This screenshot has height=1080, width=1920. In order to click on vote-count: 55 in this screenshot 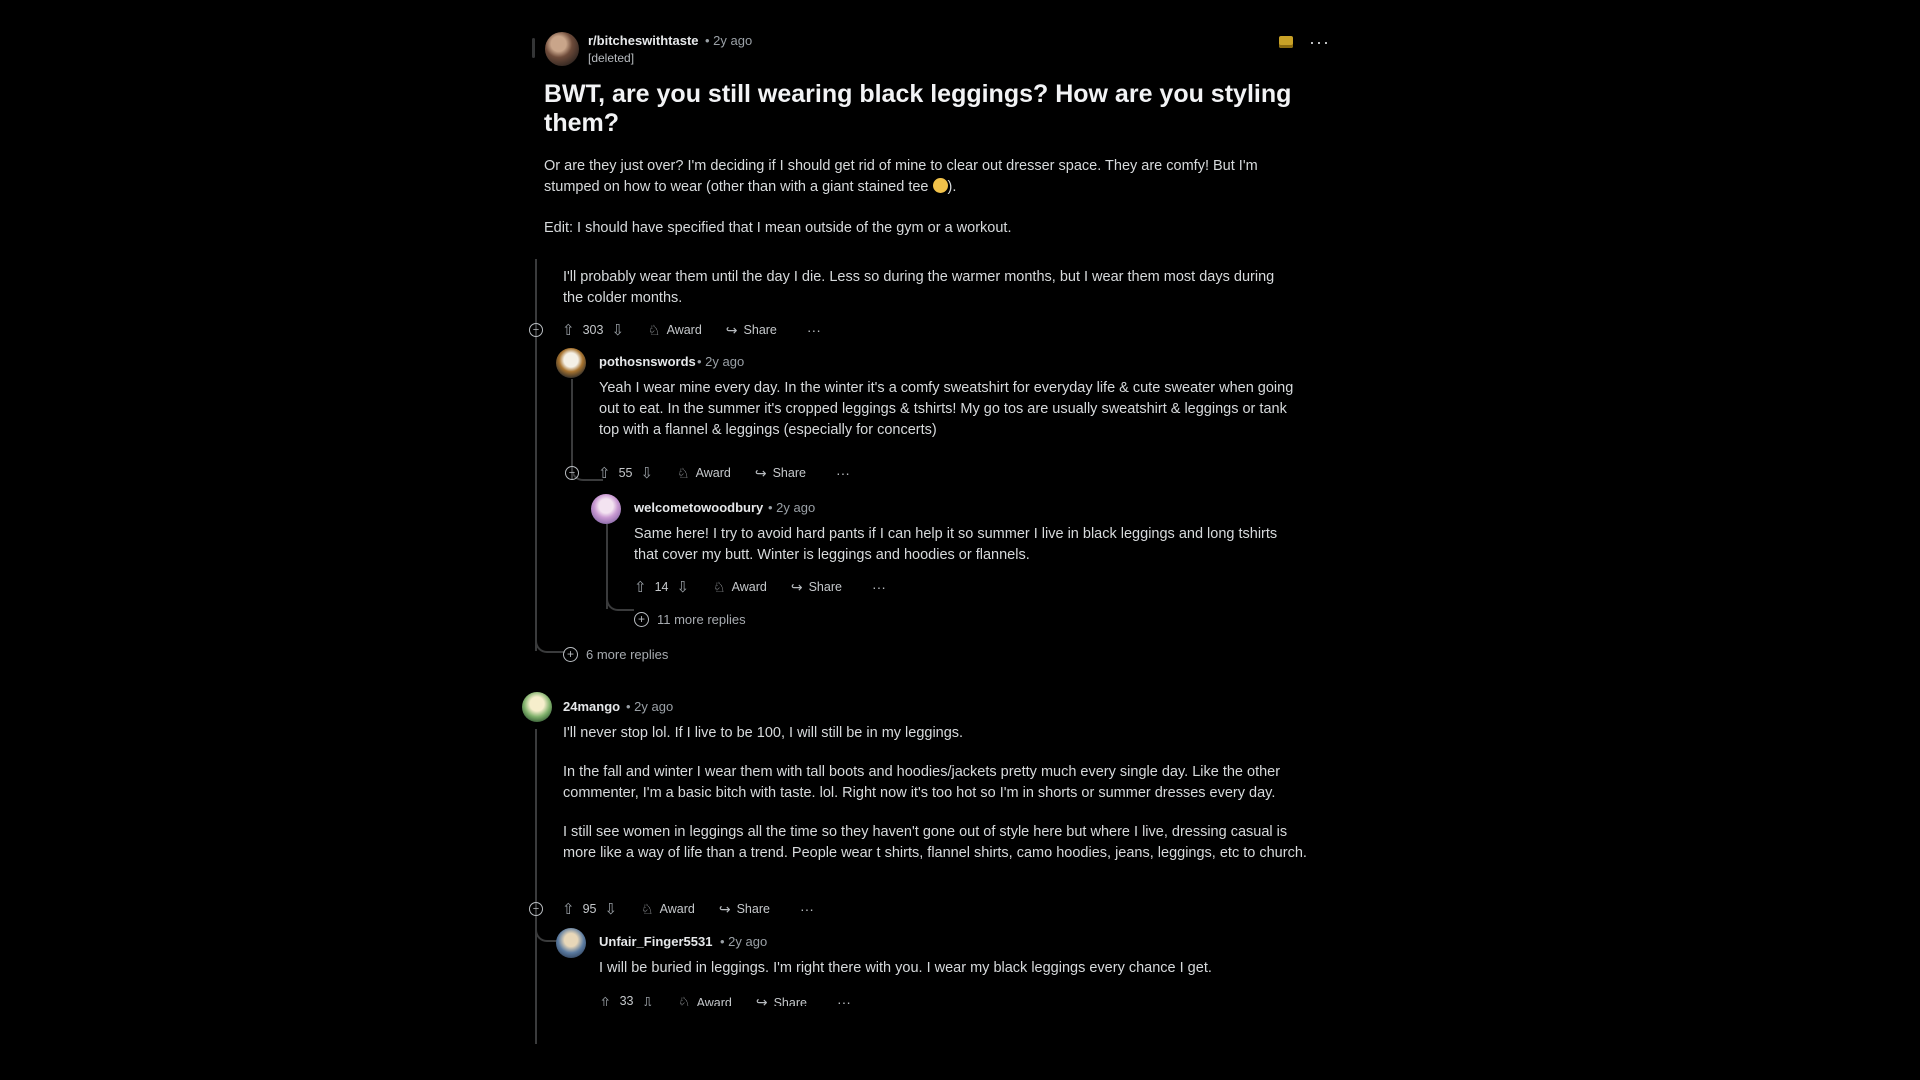, I will do `click(625, 473)`.